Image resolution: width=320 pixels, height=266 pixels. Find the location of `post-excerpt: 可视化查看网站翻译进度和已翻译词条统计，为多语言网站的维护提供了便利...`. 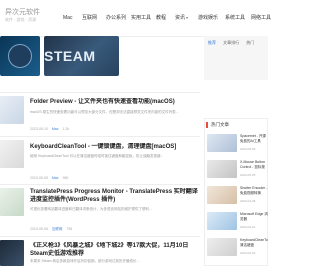

post-excerpt: 可视化查看网站翻译进度和已翻译词条统计，为多语言网站的维护提供了便利... is located at coordinates (91, 209).